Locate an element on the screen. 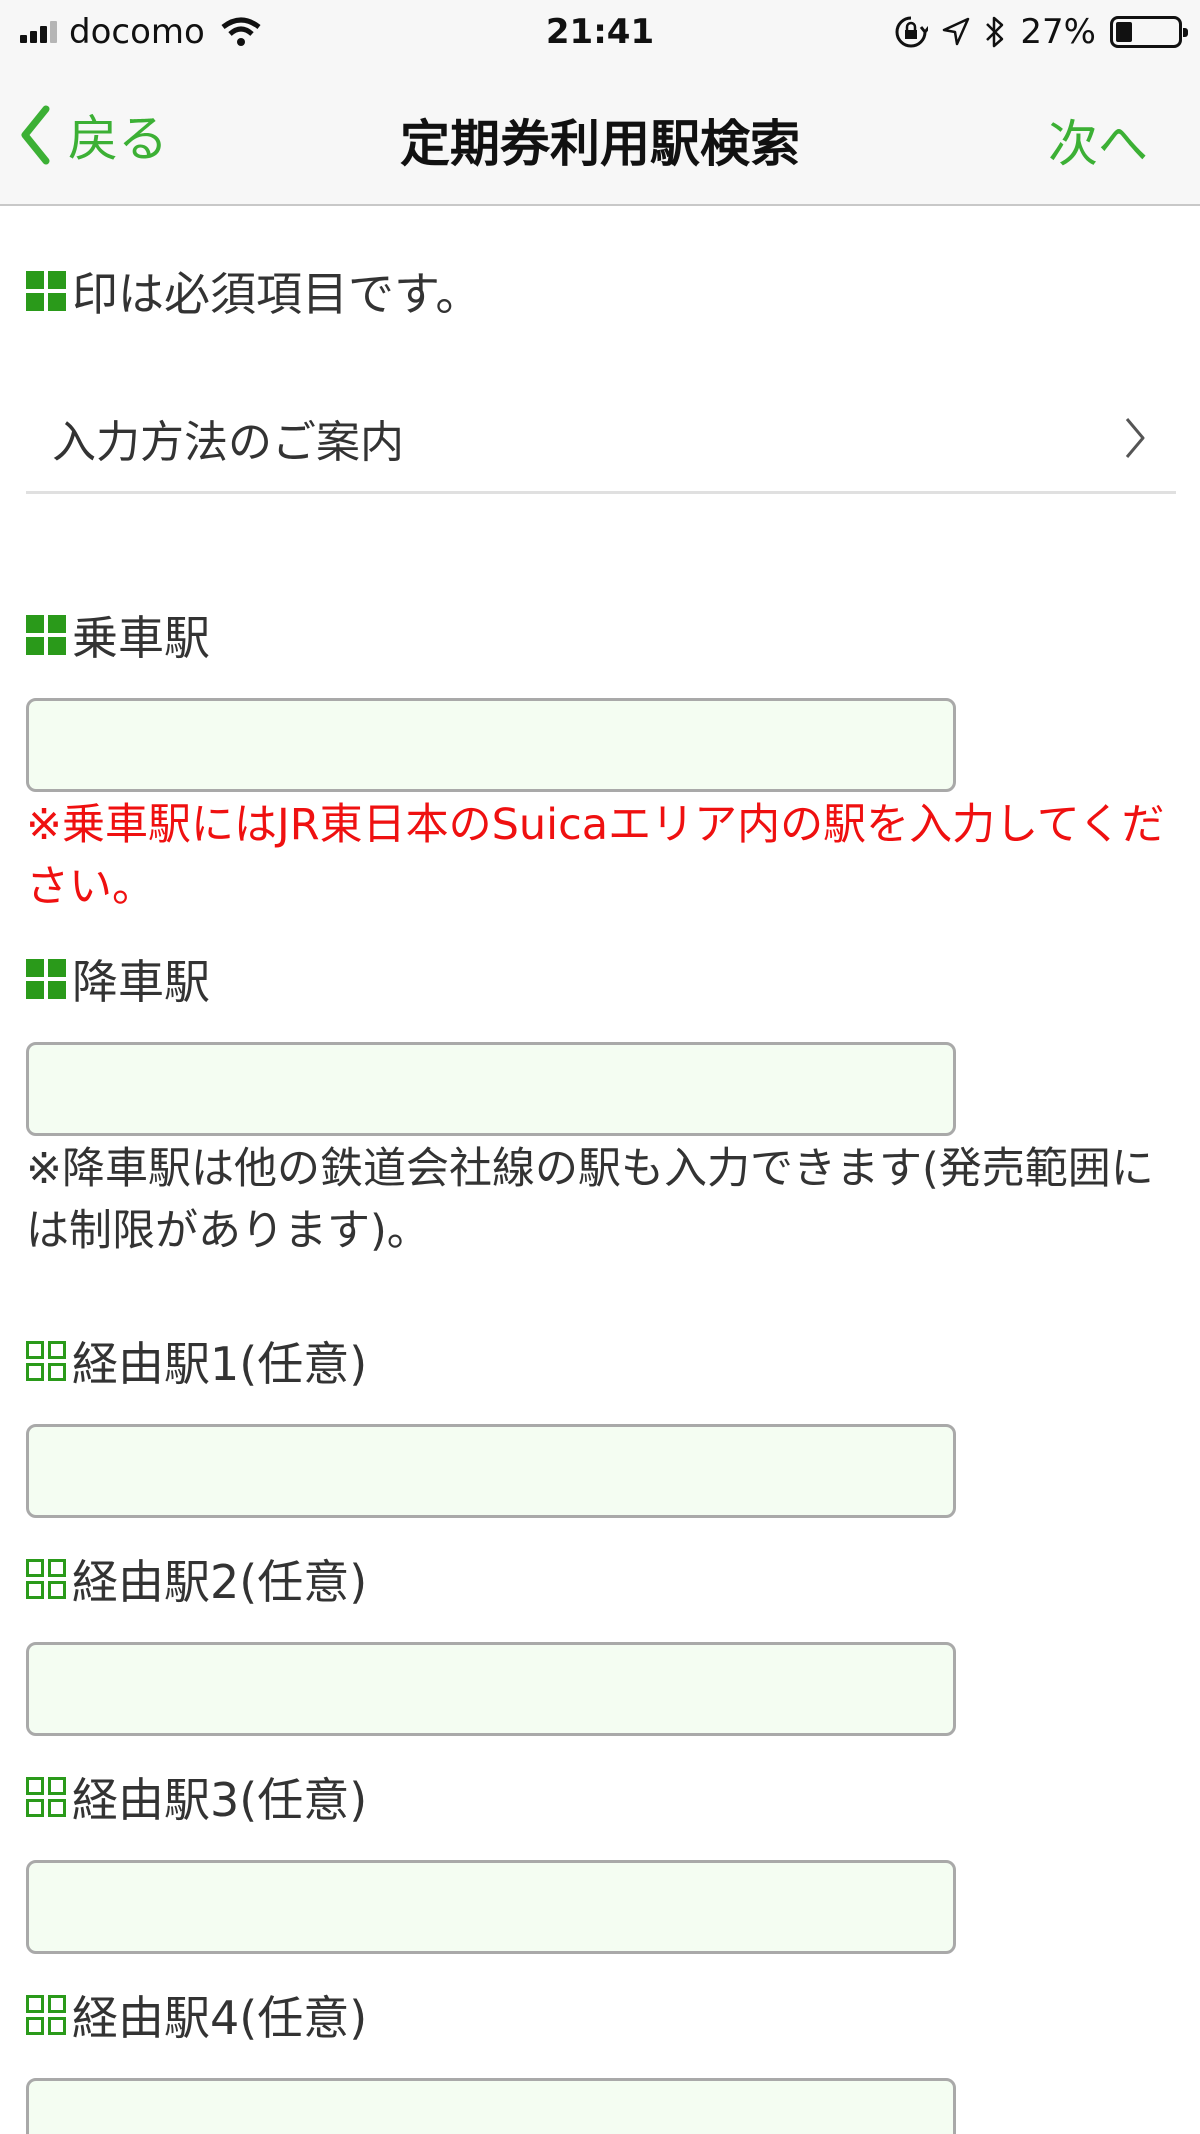  via-station-1-label-row: 経由駅1(任意) is located at coordinates (196, 1361).